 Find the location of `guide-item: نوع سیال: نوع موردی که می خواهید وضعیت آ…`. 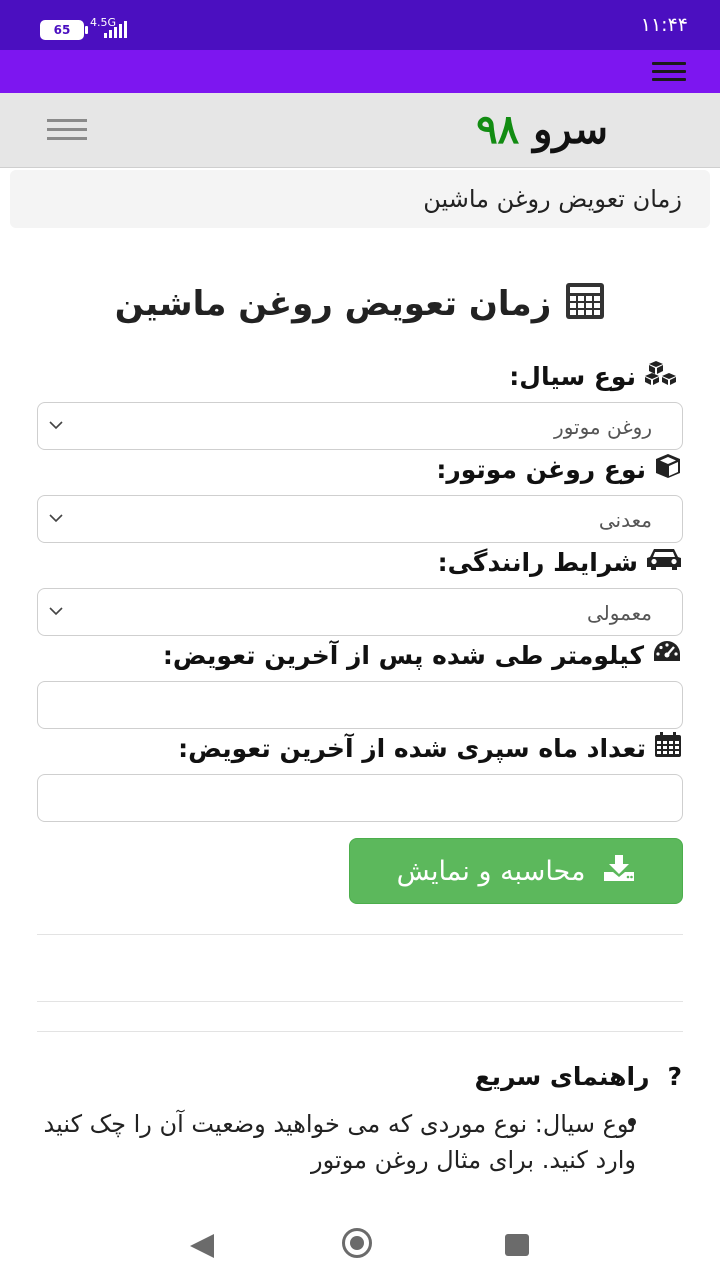

guide-item: نوع سیال: نوع موردی که می خواهید وضعیت آ… is located at coordinates (340, 1142).